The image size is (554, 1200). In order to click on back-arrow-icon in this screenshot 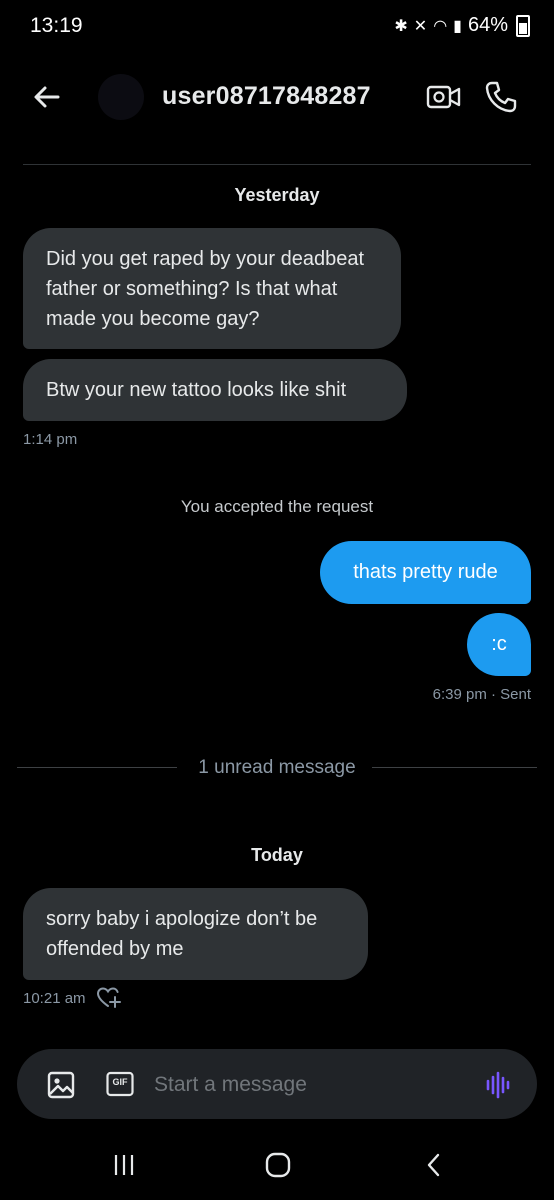, I will do `click(47, 97)`.